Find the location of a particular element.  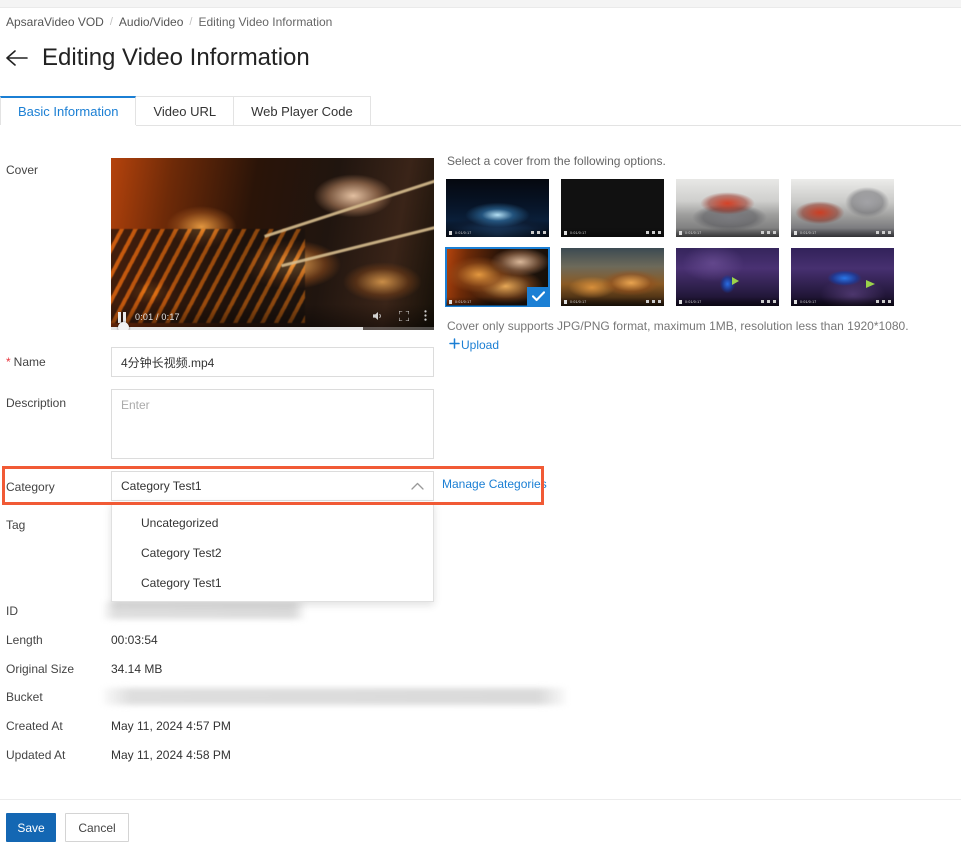

name-label-text: Name is located at coordinates (29, 362).